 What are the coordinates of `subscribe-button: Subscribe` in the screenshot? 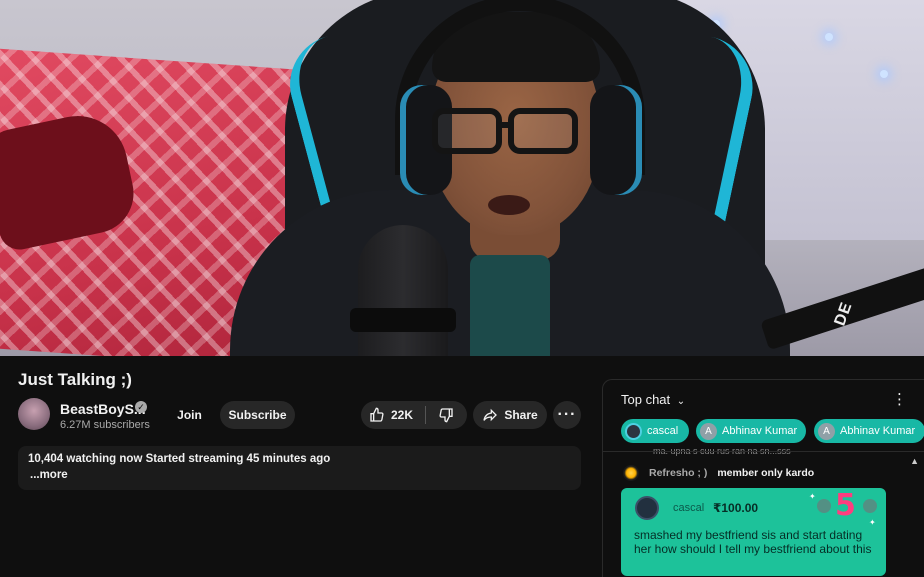 It's located at (257, 415).